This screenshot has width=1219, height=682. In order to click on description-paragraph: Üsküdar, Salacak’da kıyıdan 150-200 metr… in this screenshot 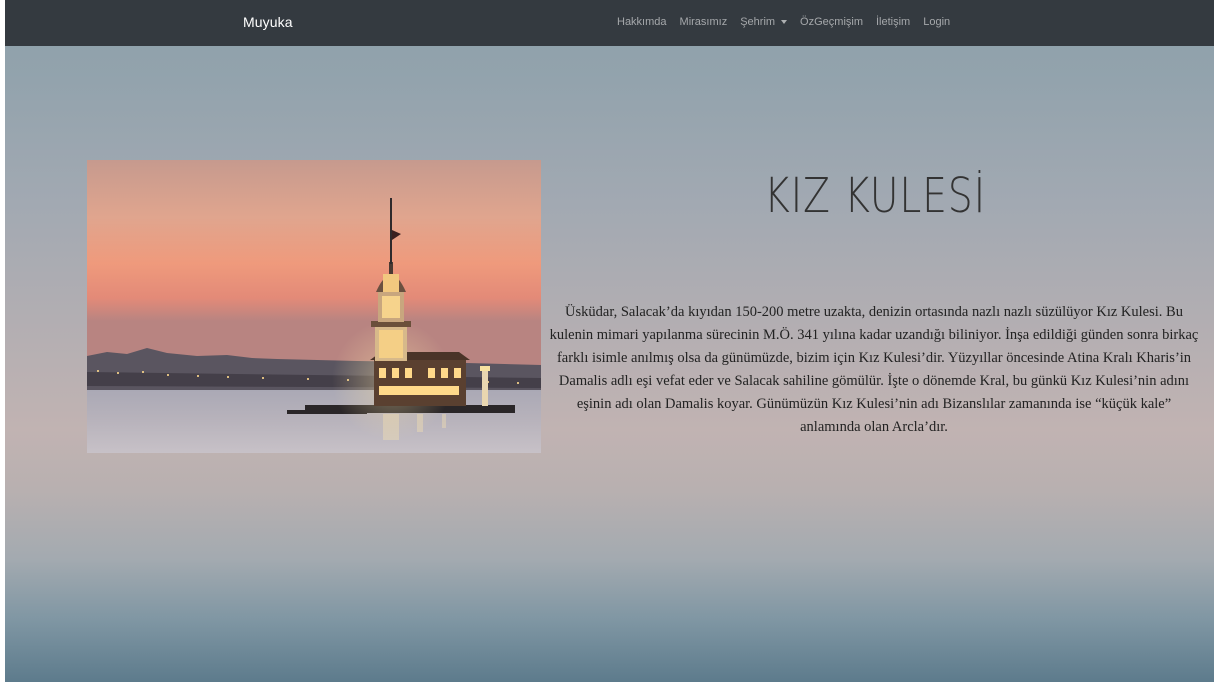, I will do `click(874, 369)`.